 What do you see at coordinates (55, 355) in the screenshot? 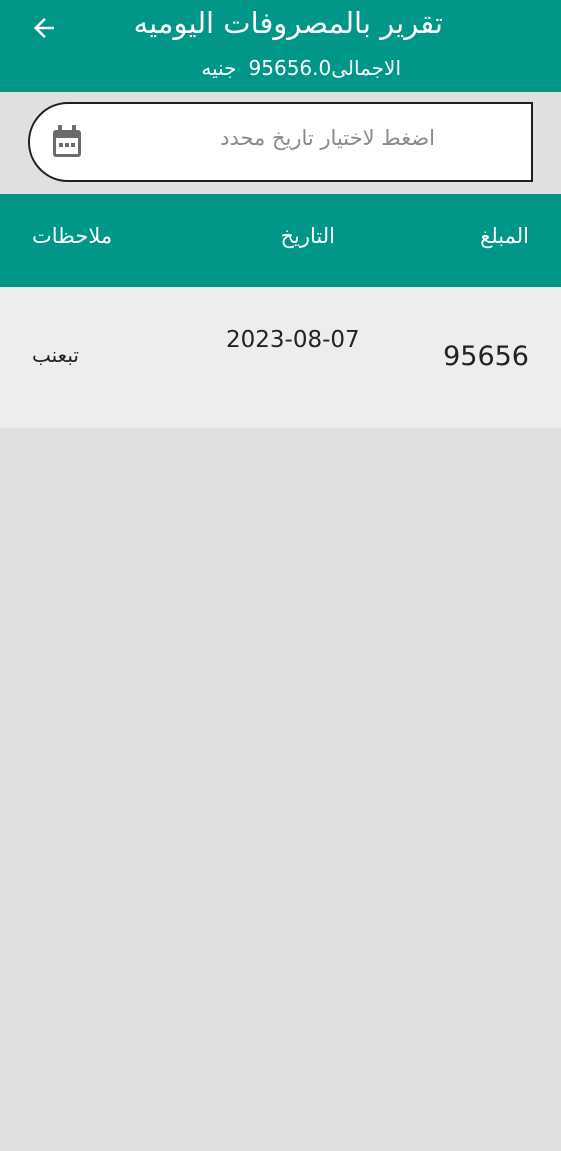
I see `row-notes: تبعنب` at bounding box center [55, 355].